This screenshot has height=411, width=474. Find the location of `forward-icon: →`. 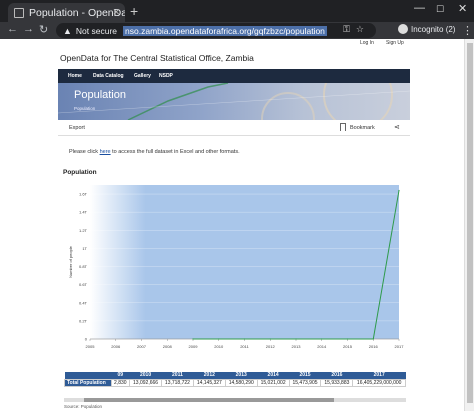

forward-icon: → is located at coordinates (28, 29).